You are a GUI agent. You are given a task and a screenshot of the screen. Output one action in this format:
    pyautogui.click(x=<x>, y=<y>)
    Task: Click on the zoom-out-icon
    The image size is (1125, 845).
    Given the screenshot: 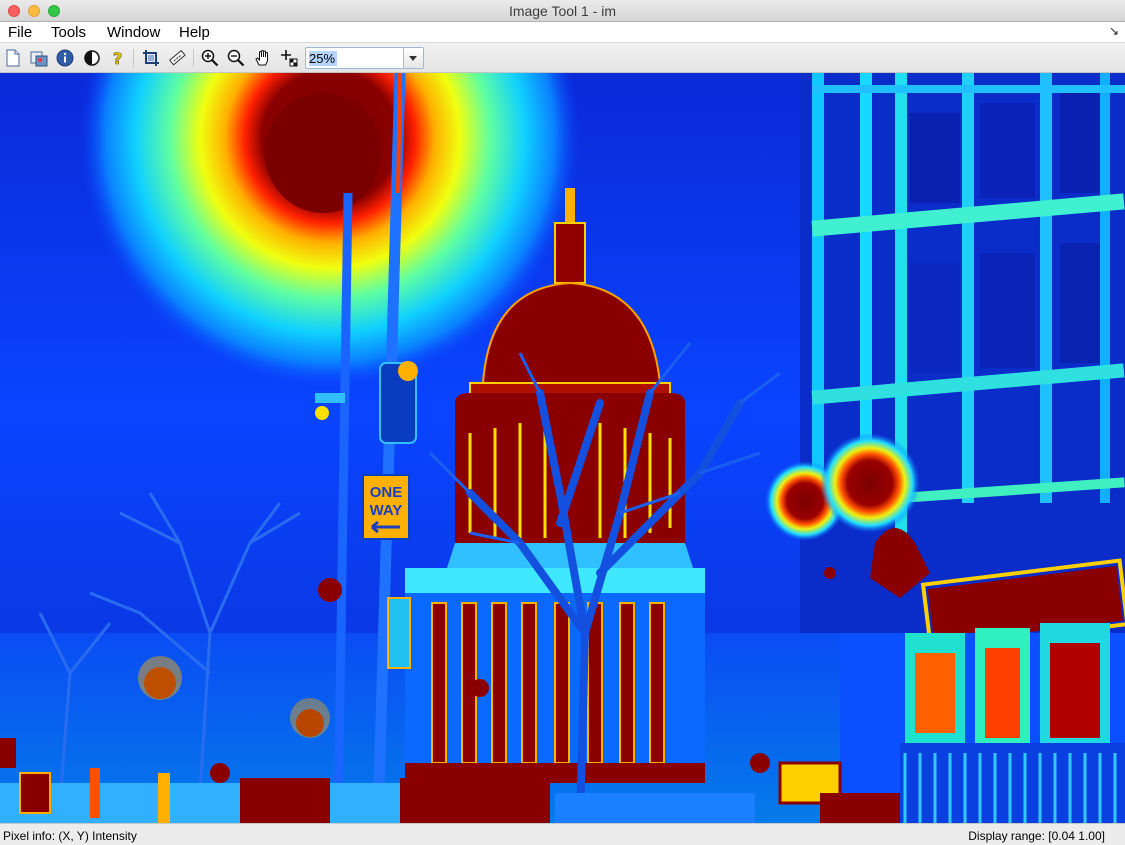 What is the action you would take?
    pyautogui.click(x=236, y=58)
    